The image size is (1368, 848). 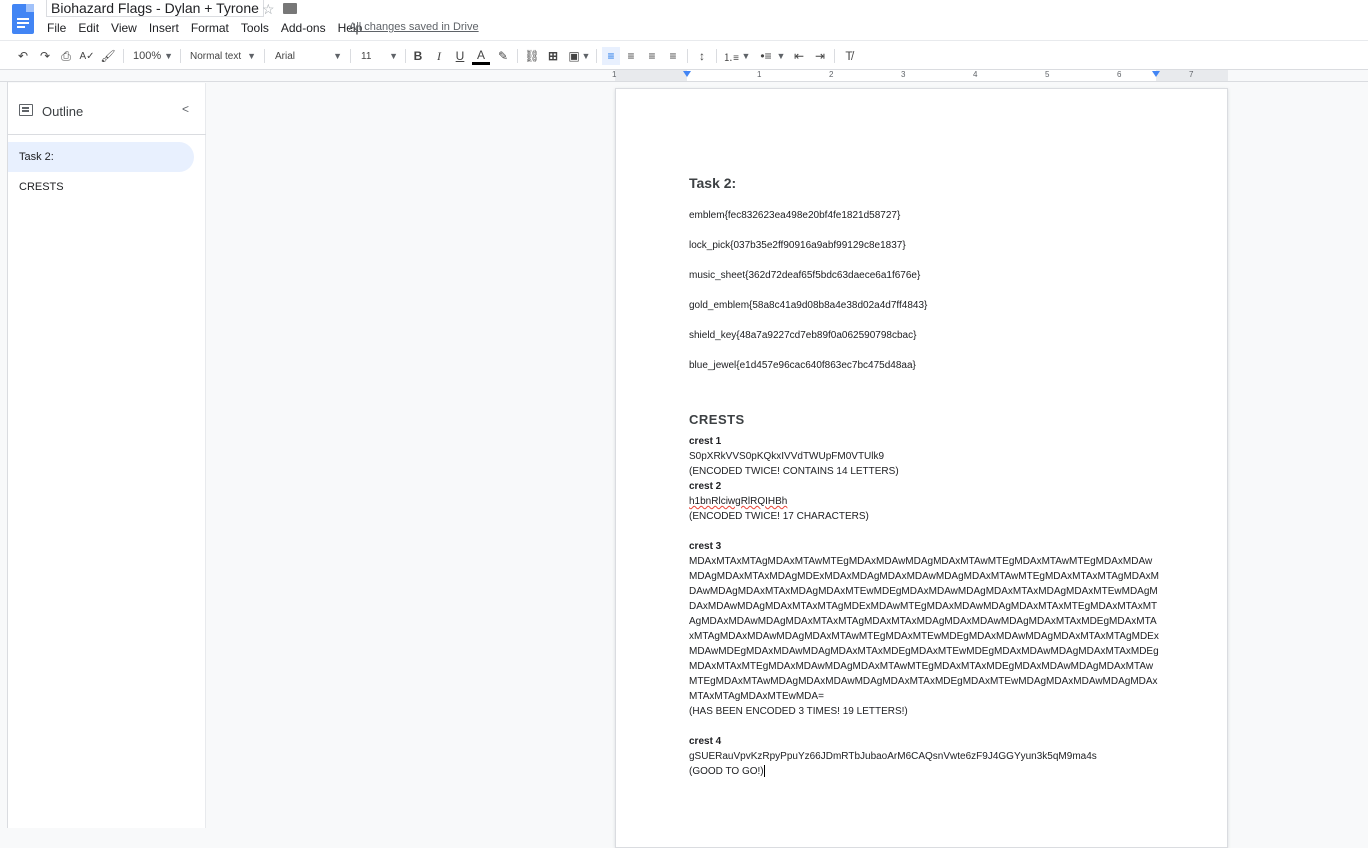 I want to click on crest-4-label: crest 4, so click(x=705, y=741).